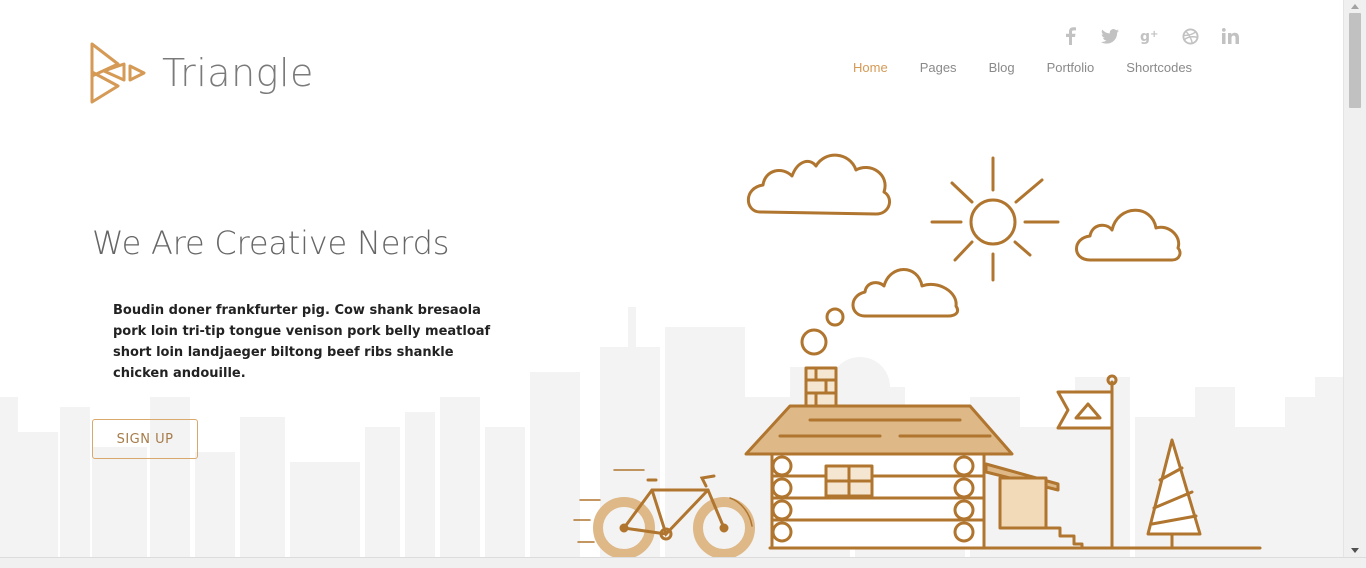 The image size is (1366, 568). I want to click on bicycle, so click(664, 513).